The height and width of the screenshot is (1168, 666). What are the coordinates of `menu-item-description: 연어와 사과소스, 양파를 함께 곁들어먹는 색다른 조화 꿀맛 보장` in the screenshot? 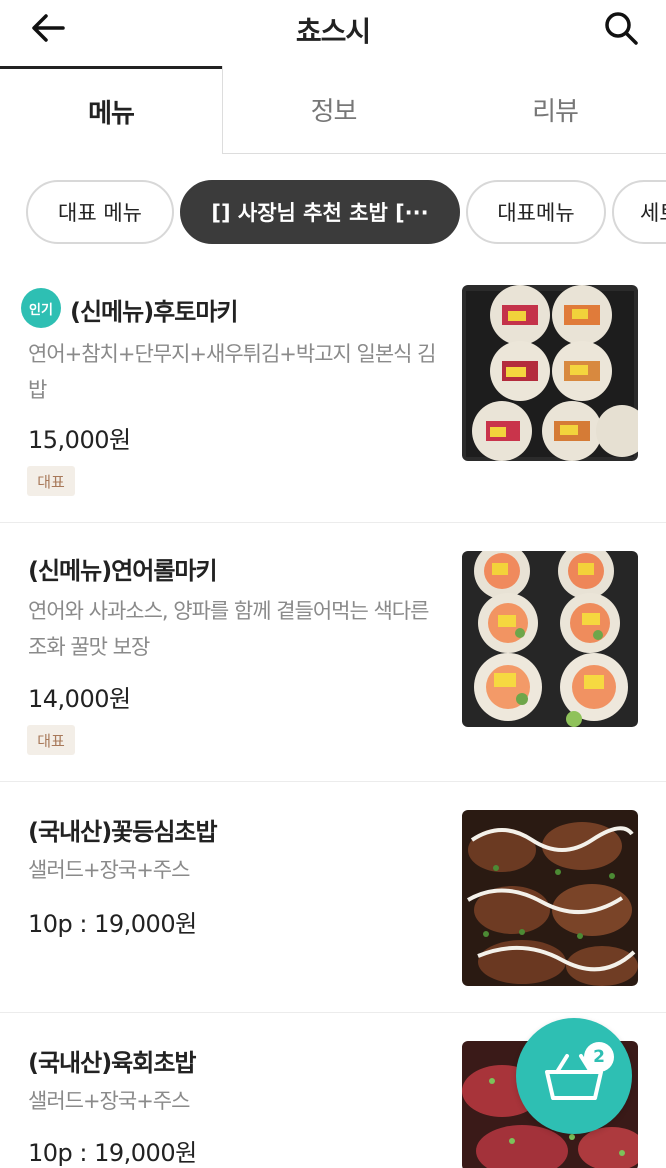 It's located at (228, 629).